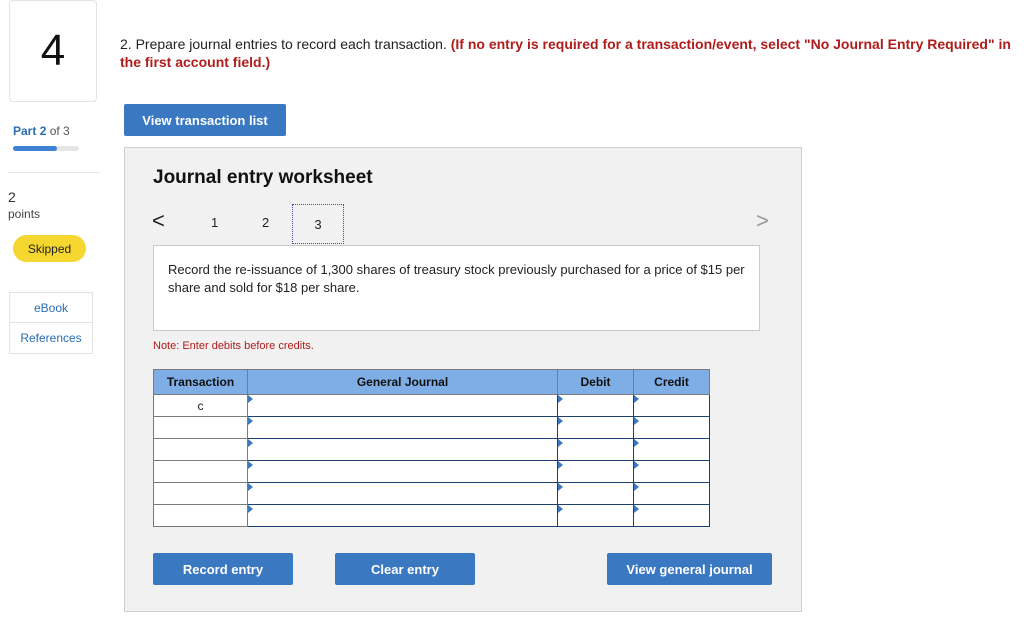 The width and height of the screenshot is (1024, 622). What do you see at coordinates (53, 51) in the screenshot?
I see `question-number: 4` at bounding box center [53, 51].